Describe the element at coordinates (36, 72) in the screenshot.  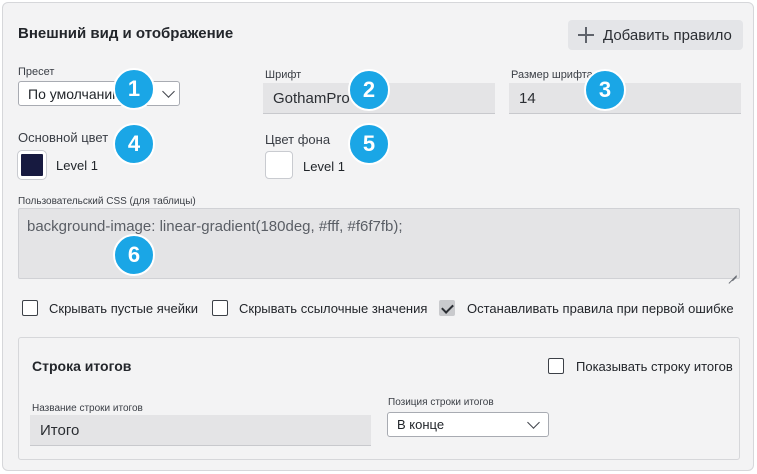
I see `preset-label: Пресет` at that location.